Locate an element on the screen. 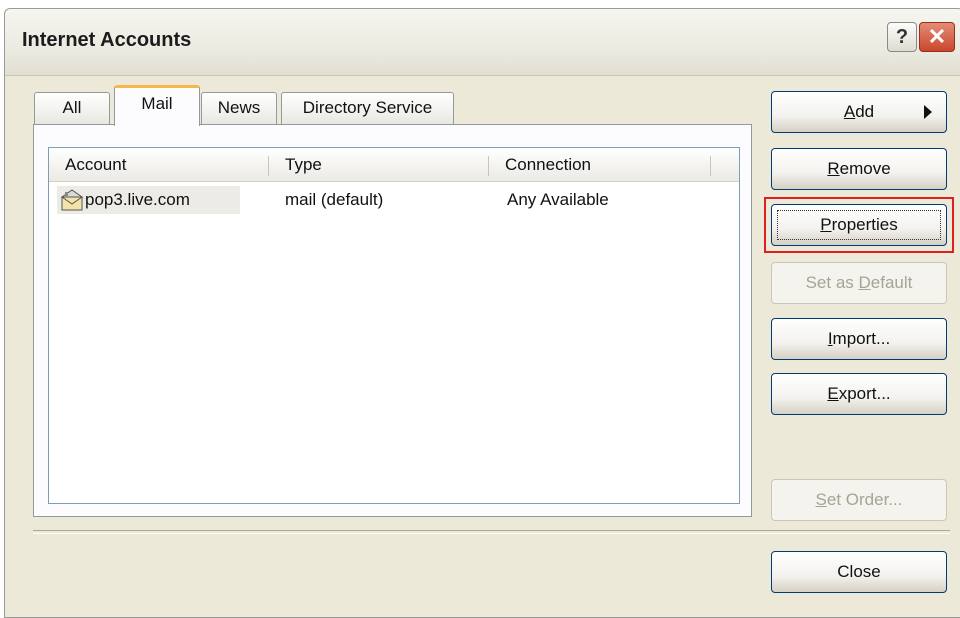 This screenshot has width=960, height=618. add-label: dd is located at coordinates (865, 111).